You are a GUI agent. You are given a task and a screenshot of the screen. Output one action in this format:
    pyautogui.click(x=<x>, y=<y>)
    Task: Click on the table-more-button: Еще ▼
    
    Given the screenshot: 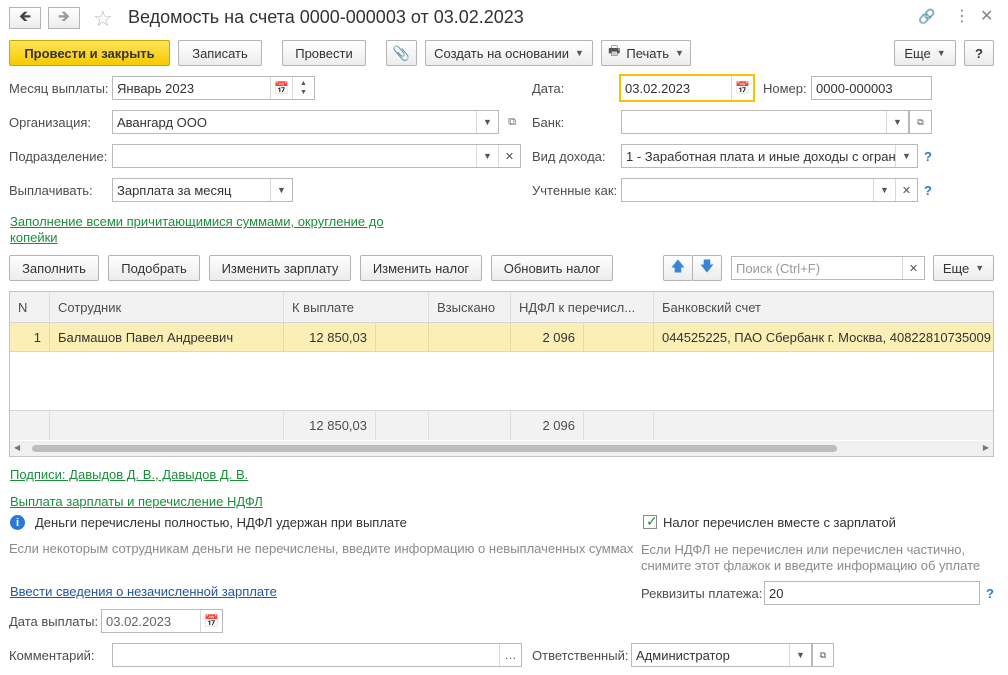 What is the action you would take?
    pyautogui.click(x=963, y=268)
    